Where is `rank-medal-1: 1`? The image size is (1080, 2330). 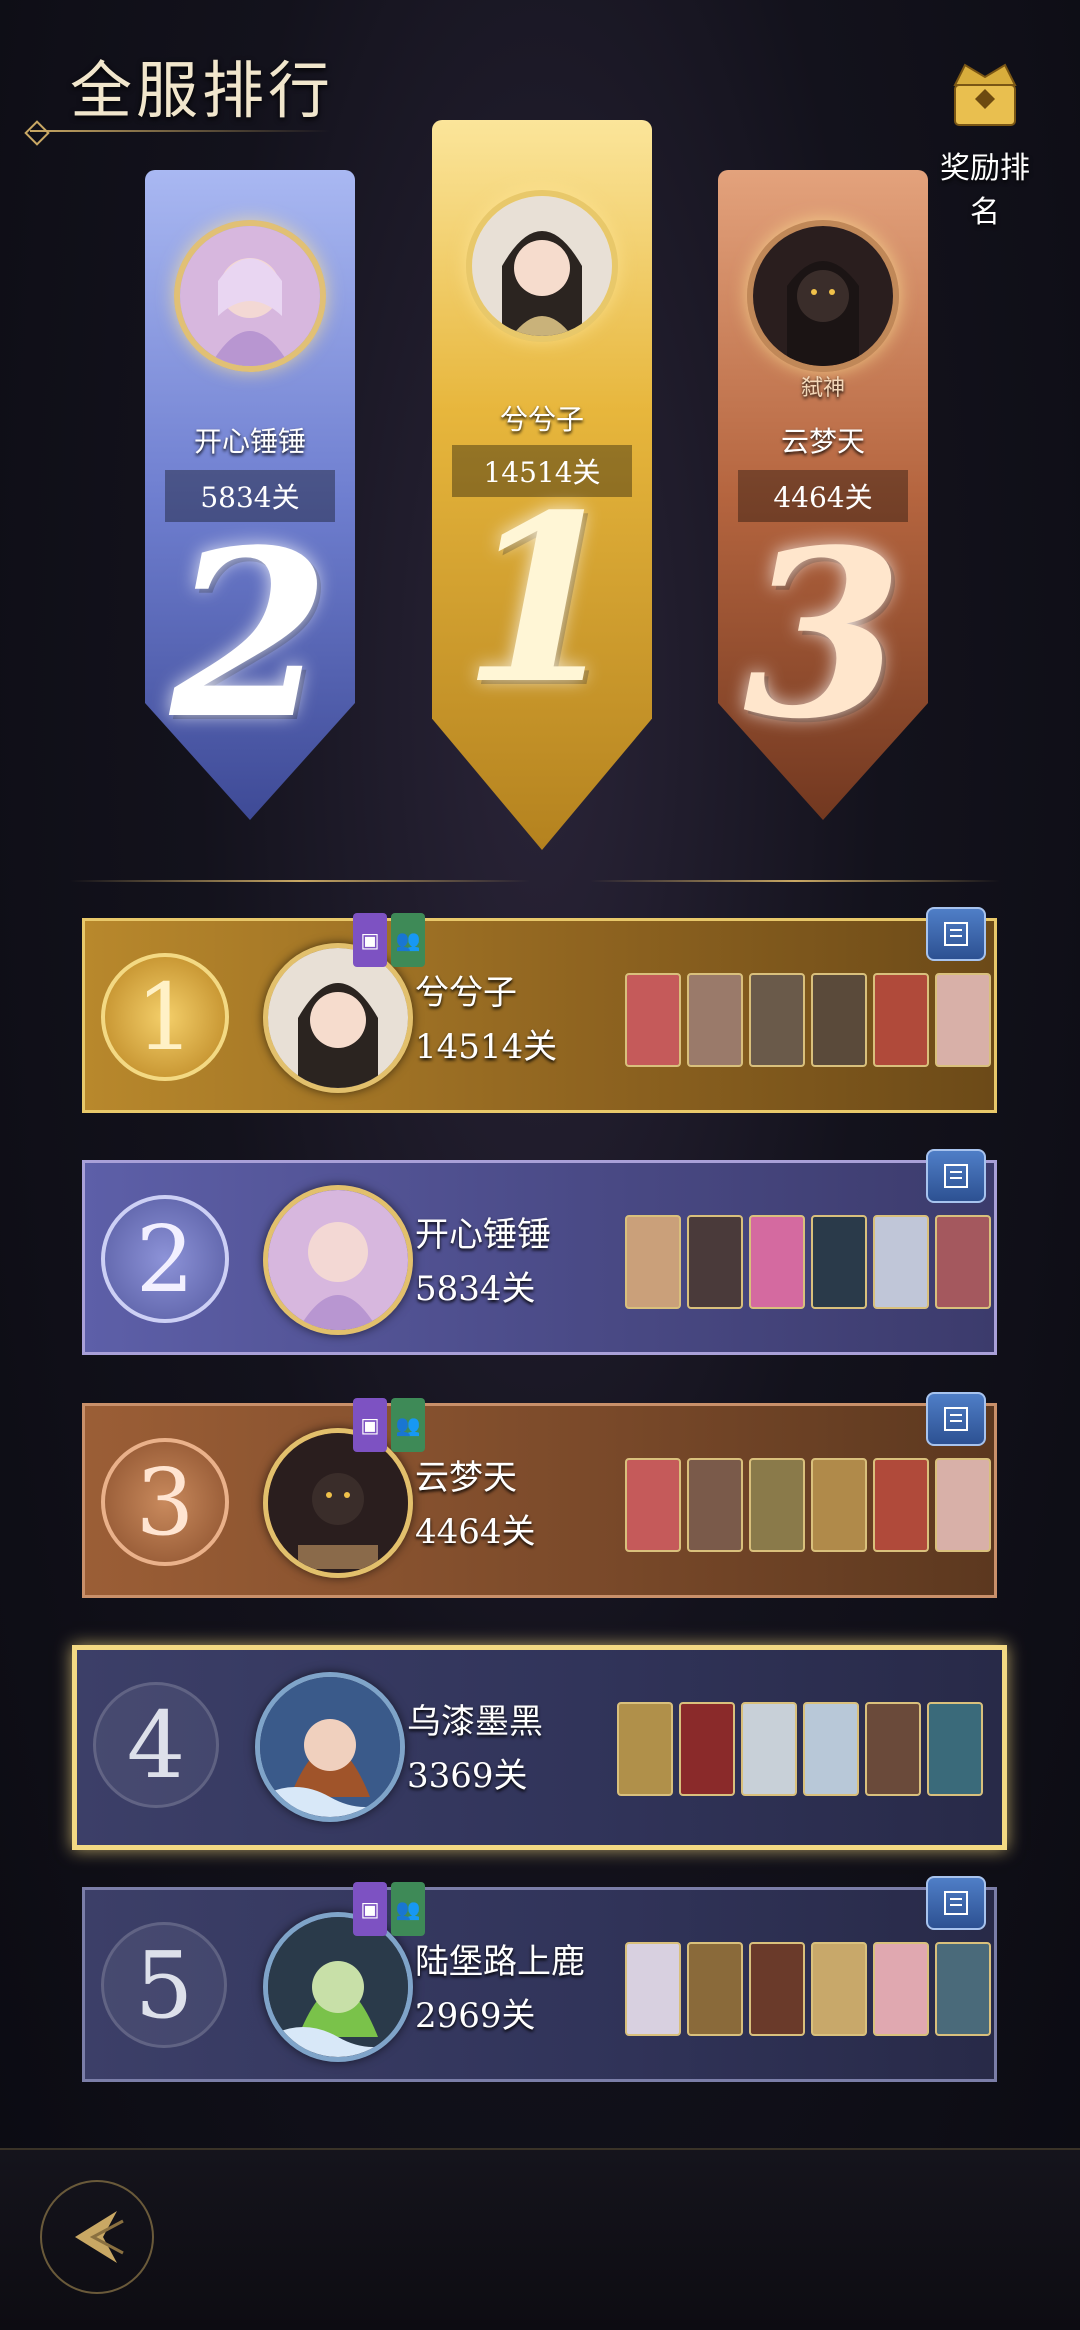
rank-medal-1: 1 is located at coordinates (165, 1017).